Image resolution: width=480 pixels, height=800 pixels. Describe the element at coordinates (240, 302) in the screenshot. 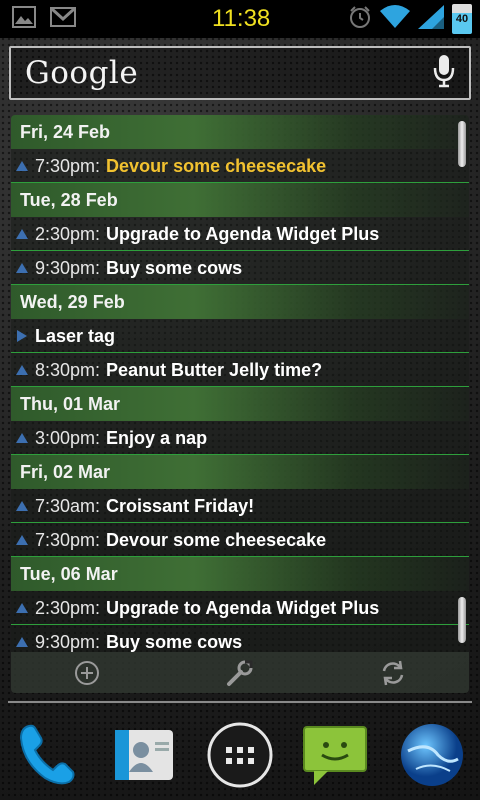

I see `day-header: Wed, 29 Feb` at that location.